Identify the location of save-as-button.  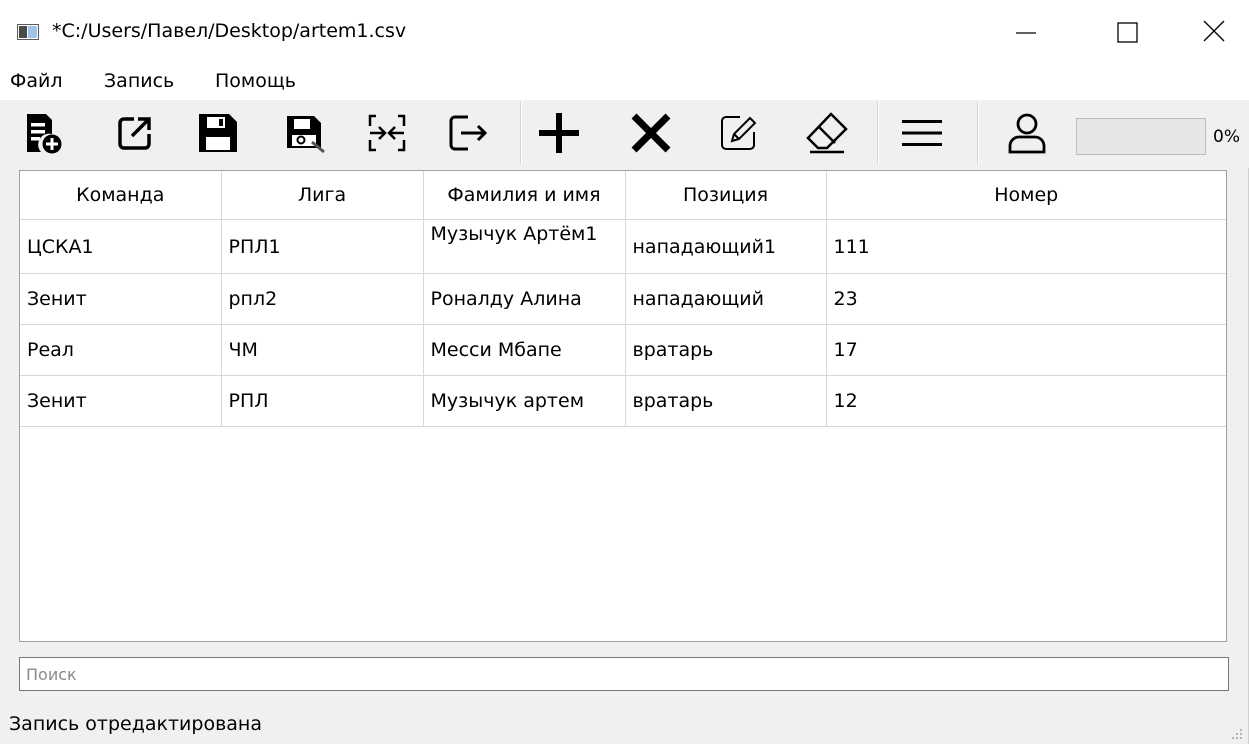
(305, 133).